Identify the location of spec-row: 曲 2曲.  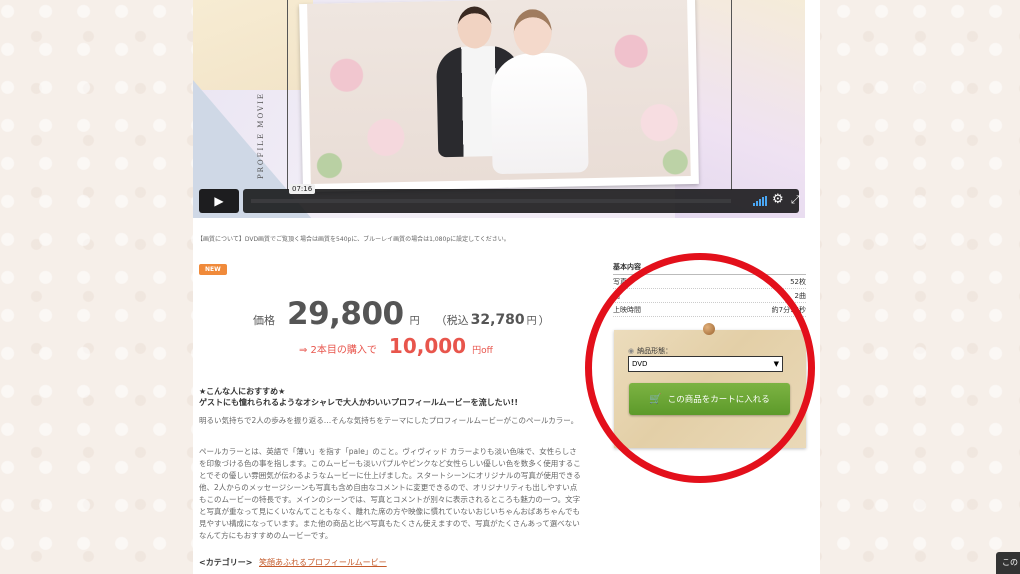
(709, 296).